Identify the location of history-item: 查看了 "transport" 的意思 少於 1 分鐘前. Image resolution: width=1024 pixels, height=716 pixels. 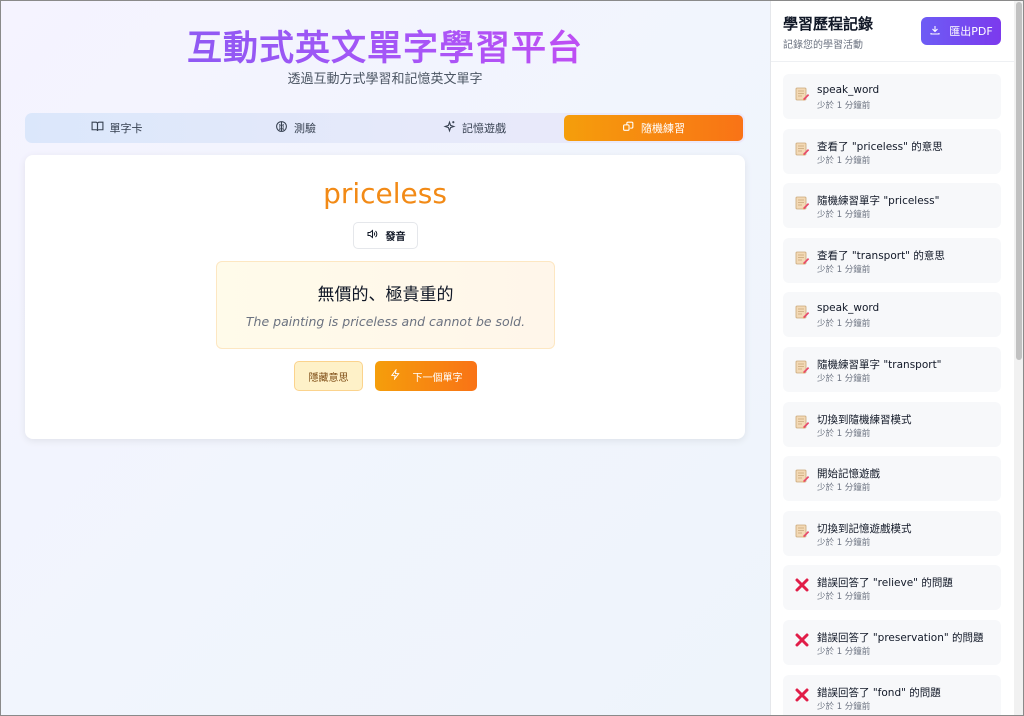
(892, 260).